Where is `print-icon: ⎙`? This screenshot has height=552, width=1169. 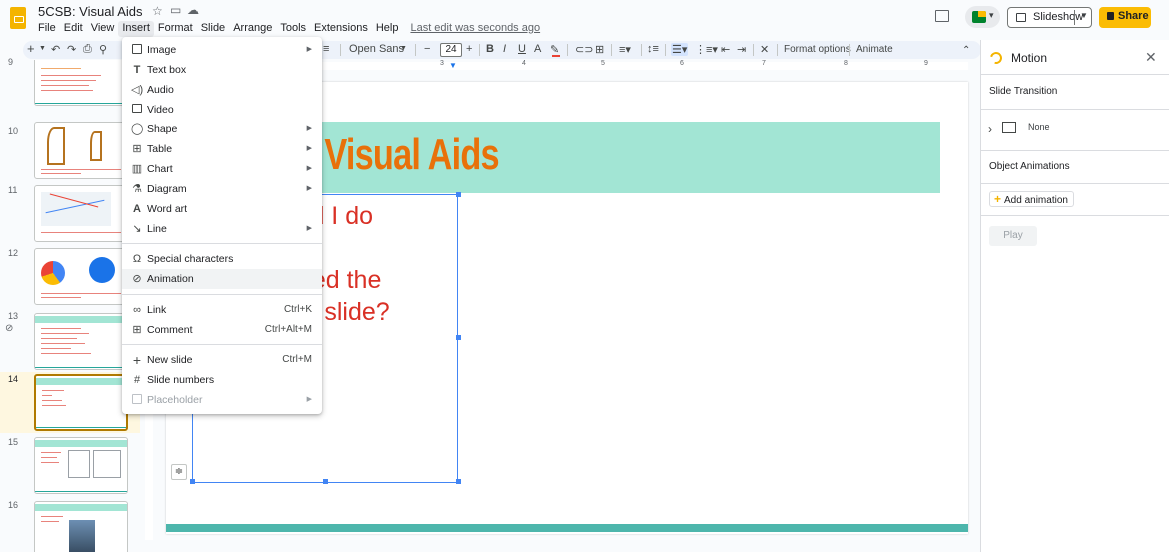 print-icon: ⎙ is located at coordinates (87, 49).